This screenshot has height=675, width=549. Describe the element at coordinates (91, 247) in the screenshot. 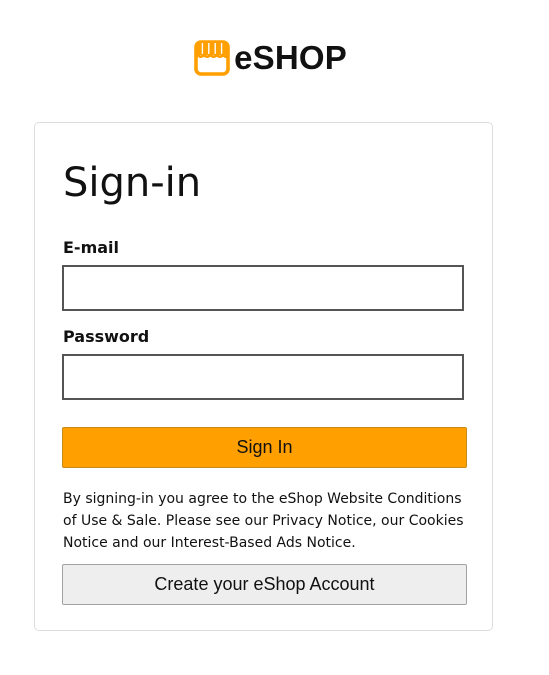

I see `email-label: E-mail` at that location.